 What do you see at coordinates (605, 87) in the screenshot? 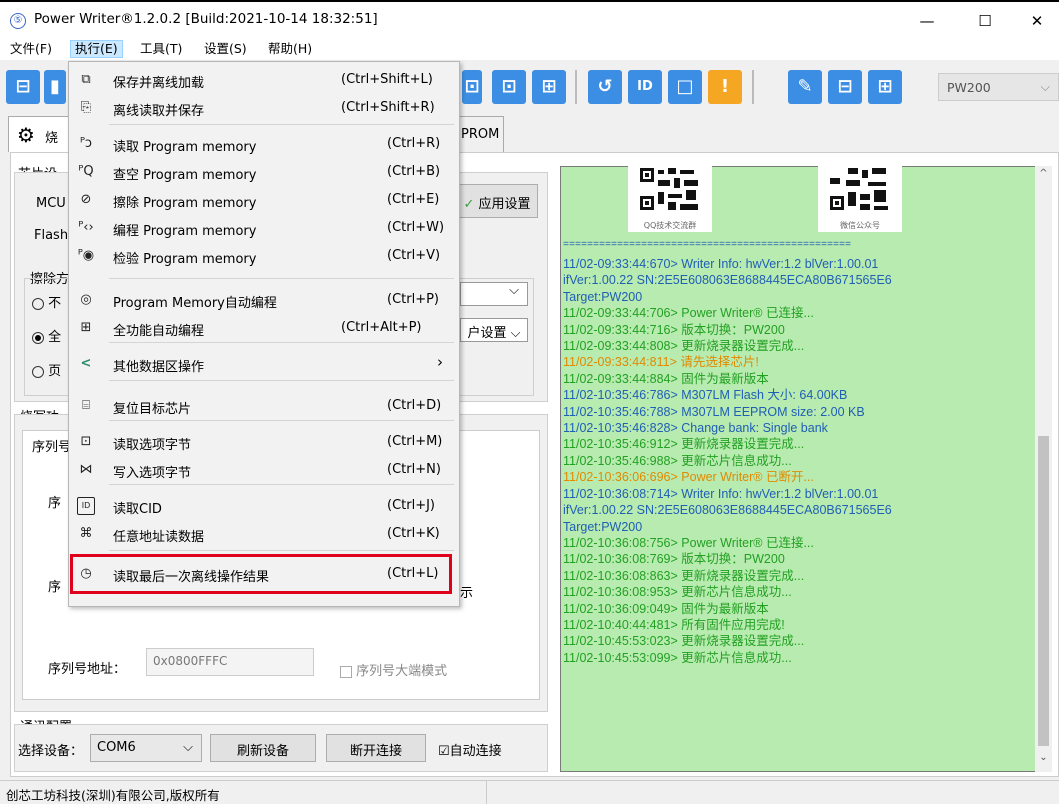
I see `refresh-button: ↺` at bounding box center [605, 87].